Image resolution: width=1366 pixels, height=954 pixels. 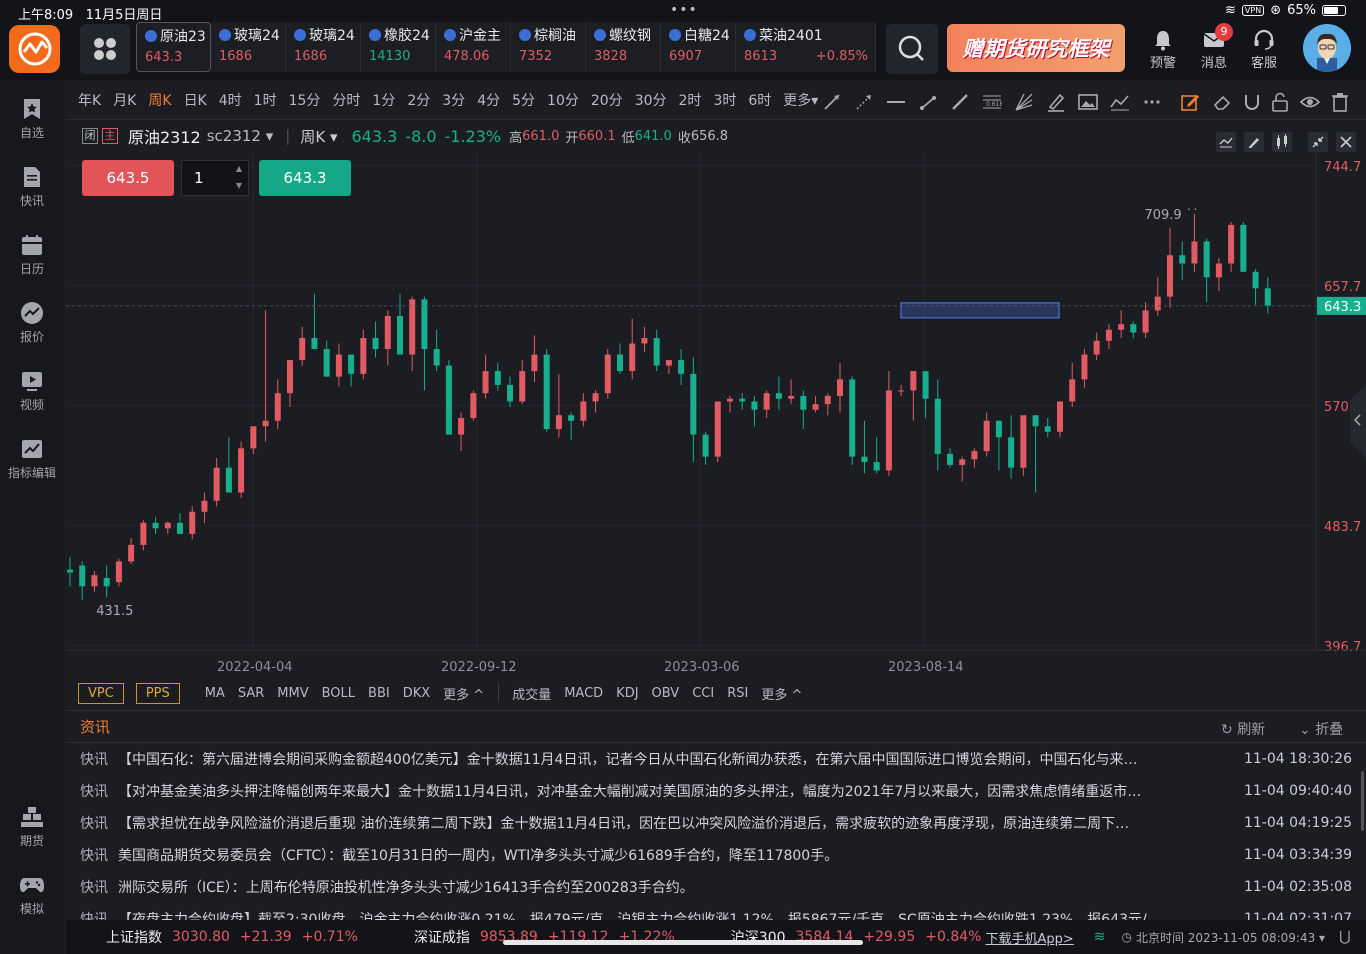 I want to click on sh-index-name: 上证指数, so click(x=134, y=937).